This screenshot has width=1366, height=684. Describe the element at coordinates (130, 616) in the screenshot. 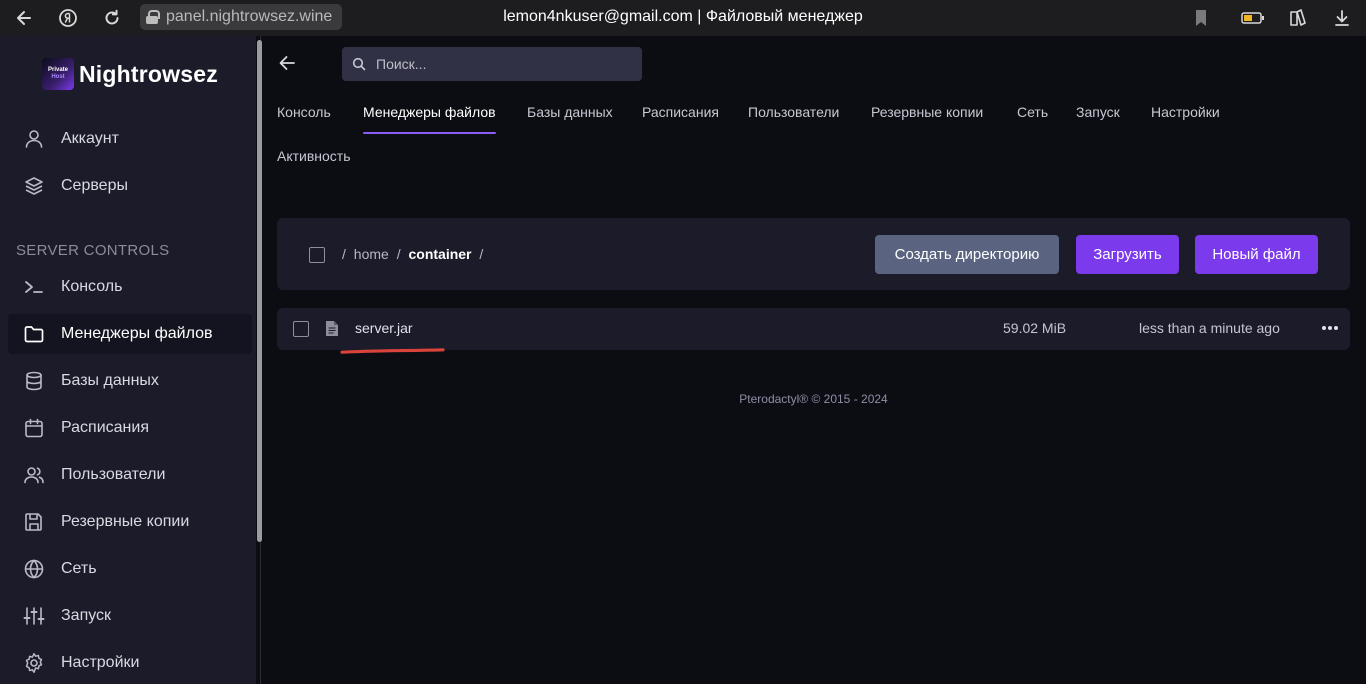

I see `sidebar-item-startup: Запуск` at that location.